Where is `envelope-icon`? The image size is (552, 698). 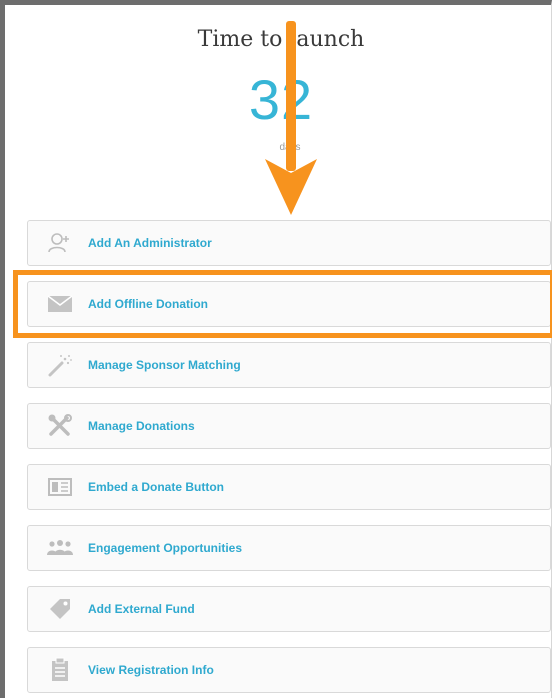
envelope-icon is located at coordinates (60, 304).